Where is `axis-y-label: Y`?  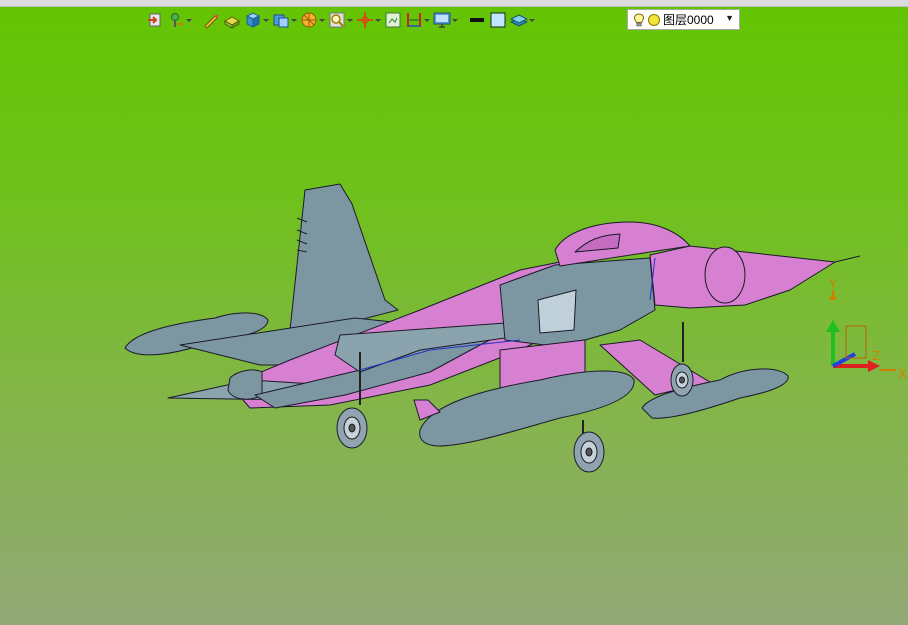
axis-y-label: Y is located at coordinates (833, 283).